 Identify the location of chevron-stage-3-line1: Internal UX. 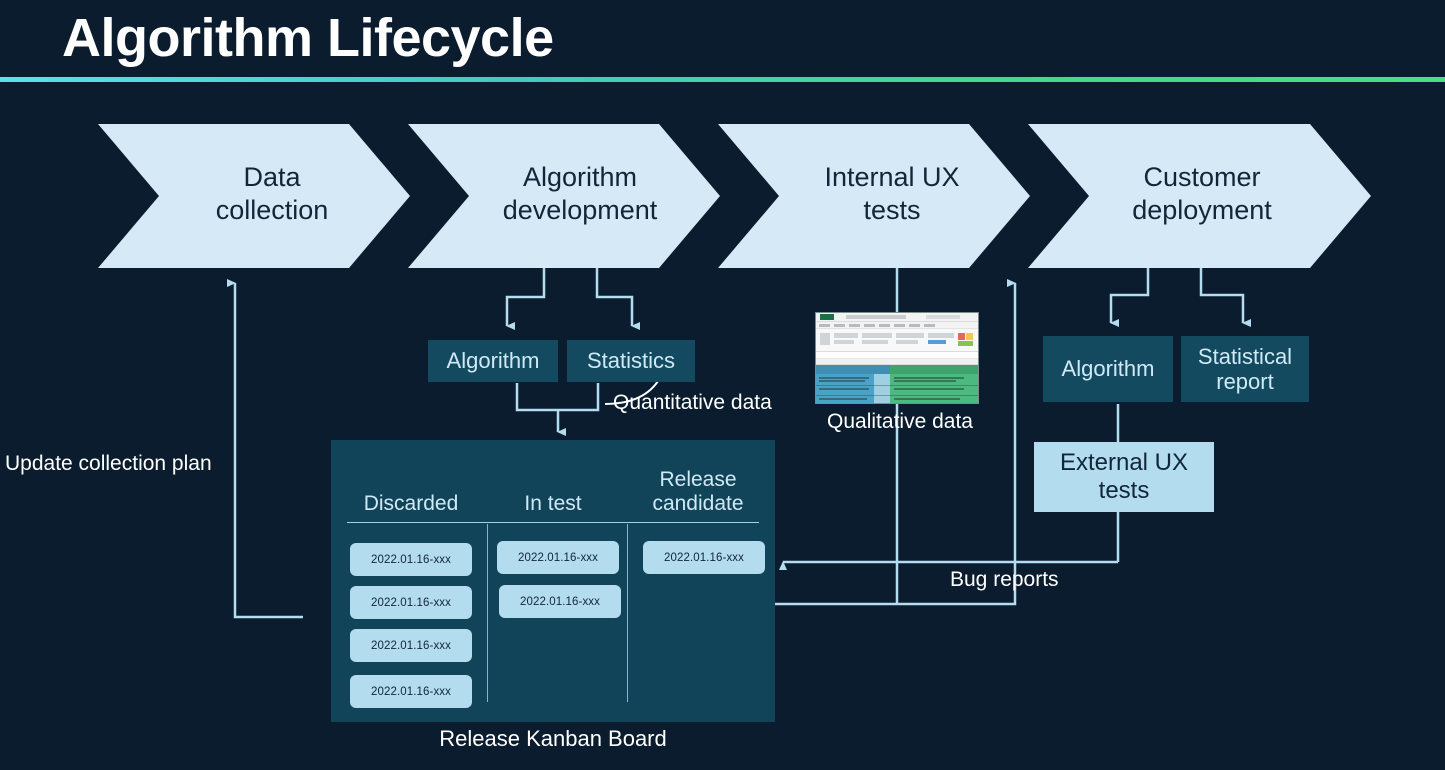
(891, 177).